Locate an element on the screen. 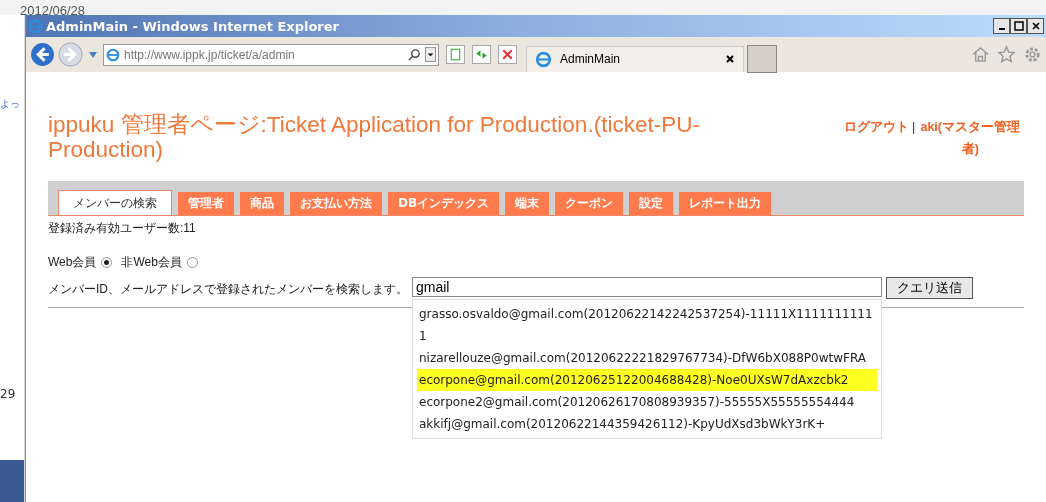 This screenshot has height=502, width=1046. background-text: よっ is located at coordinates (10, 104).